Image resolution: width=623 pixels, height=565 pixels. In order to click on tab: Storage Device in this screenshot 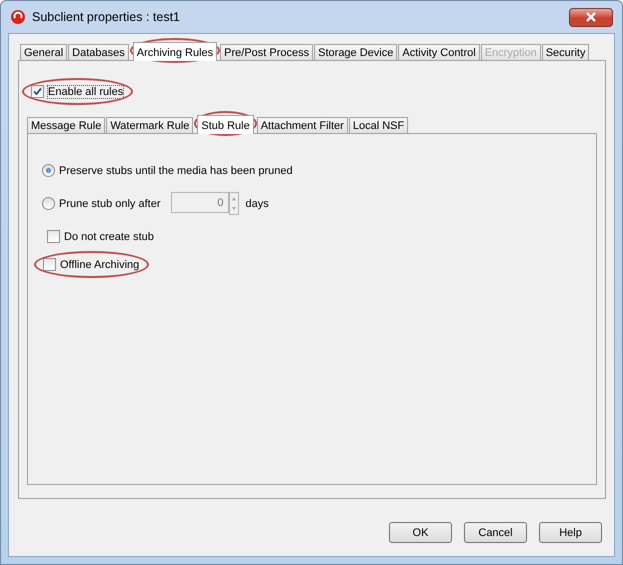, I will do `click(356, 52)`.